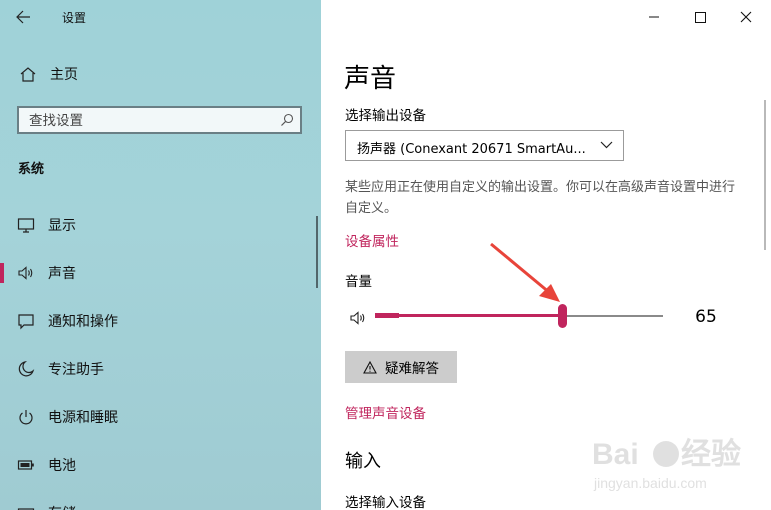 This screenshot has width=771, height=510. Describe the element at coordinates (83, 322) in the screenshot. I see `sidebar-item-label: 通知和操作` at that location.